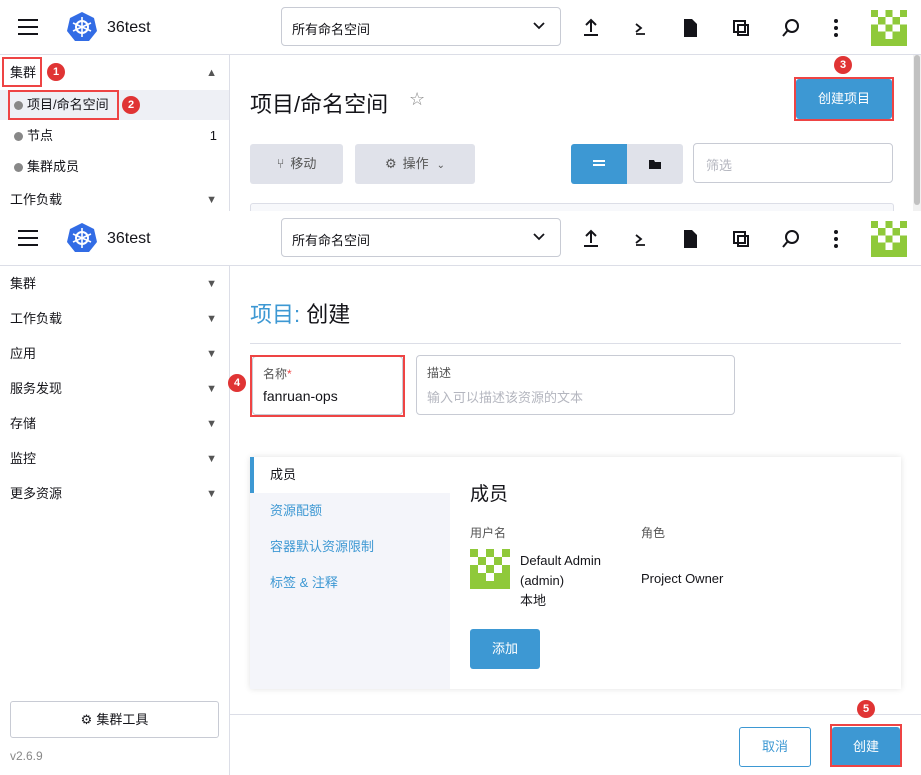 The image size is (921, 775). What do you see at coordinates (328, 314) in the screenshot?
I see `page-title-suffix: 创建` at bounding box center [328, 314].